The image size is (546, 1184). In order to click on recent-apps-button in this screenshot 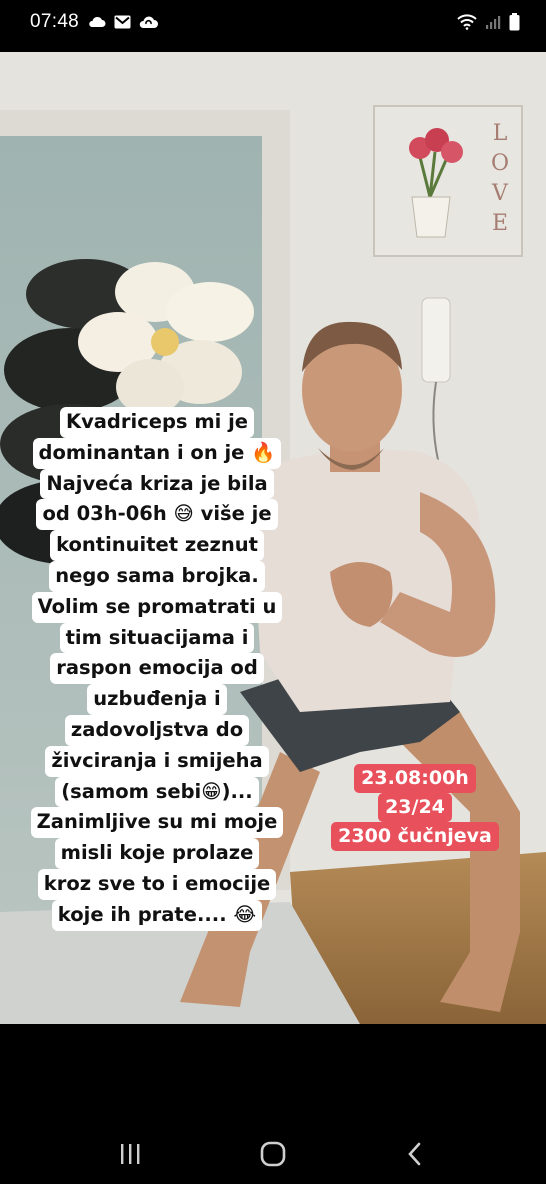, I will do `click(130, 1154)`.